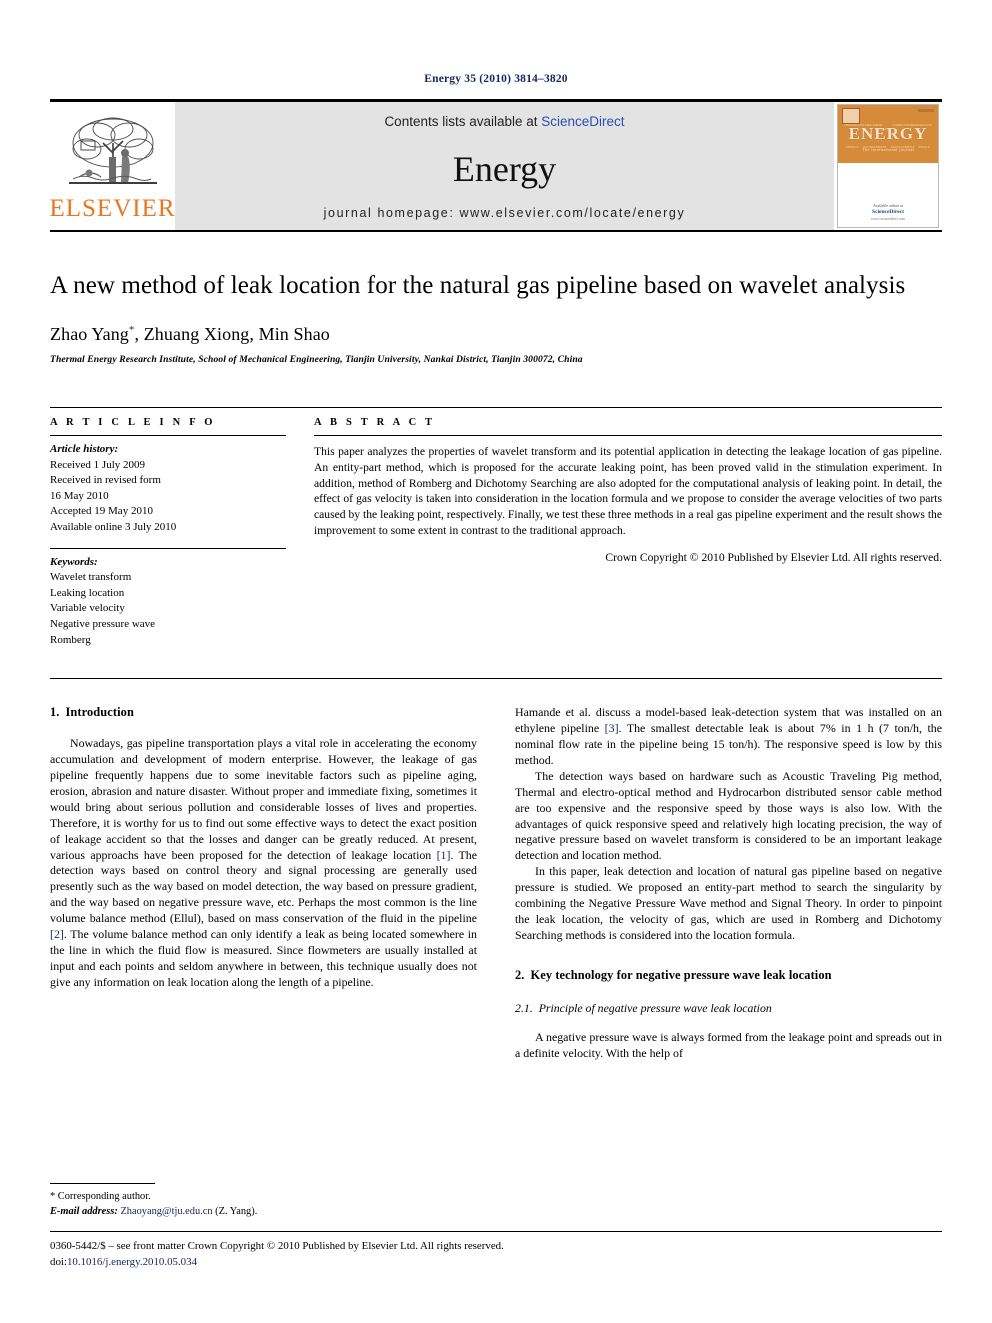  What do you see at coordinates (99, 712) in the screenshot?
I see `section-title: Introduction` at bounding box center [99, 712].